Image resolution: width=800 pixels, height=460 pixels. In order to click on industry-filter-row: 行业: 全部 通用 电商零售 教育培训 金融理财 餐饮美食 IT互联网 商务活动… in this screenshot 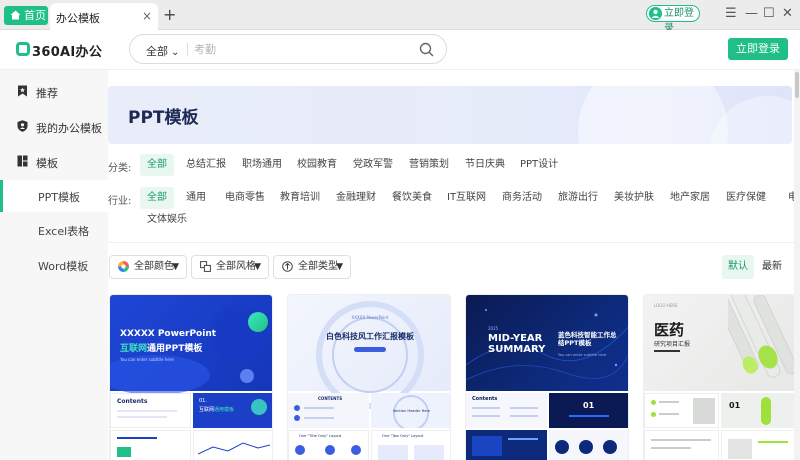, I will do `click(454, 210)`.